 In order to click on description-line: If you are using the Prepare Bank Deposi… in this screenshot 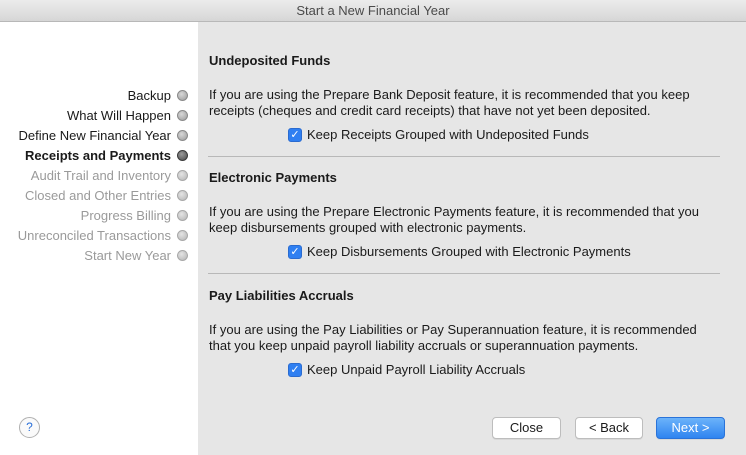, I will do `click(449, 94)`.